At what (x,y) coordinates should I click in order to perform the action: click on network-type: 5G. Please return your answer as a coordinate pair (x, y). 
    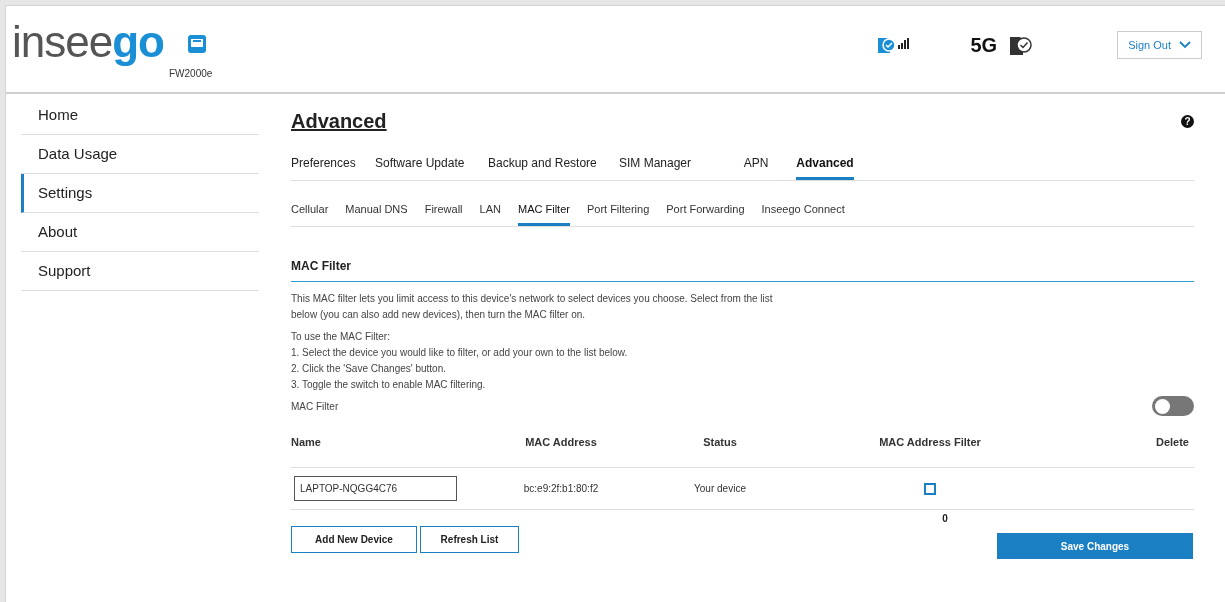
    Looking at the image, I should click on (984, 45).